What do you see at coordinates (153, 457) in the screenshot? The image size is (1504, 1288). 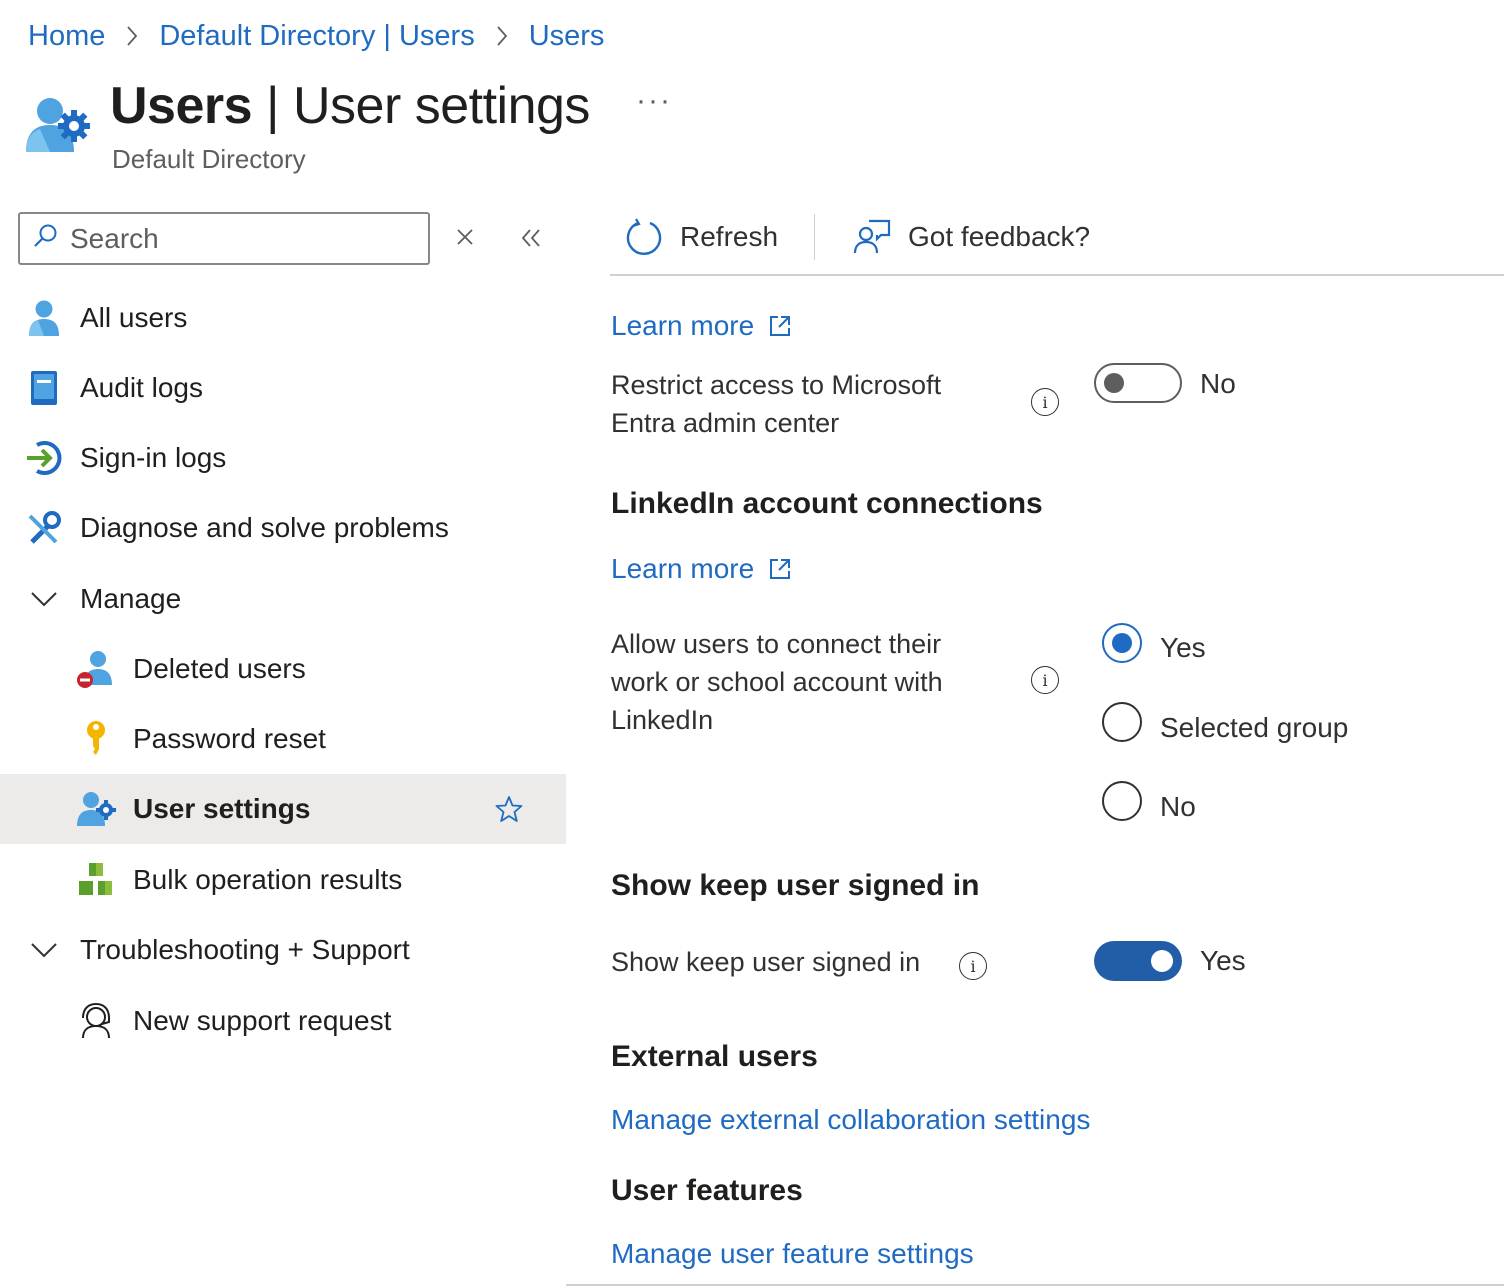 I see `sidebar-item-label: Sign-in logs` at bounding box center [153, 457].